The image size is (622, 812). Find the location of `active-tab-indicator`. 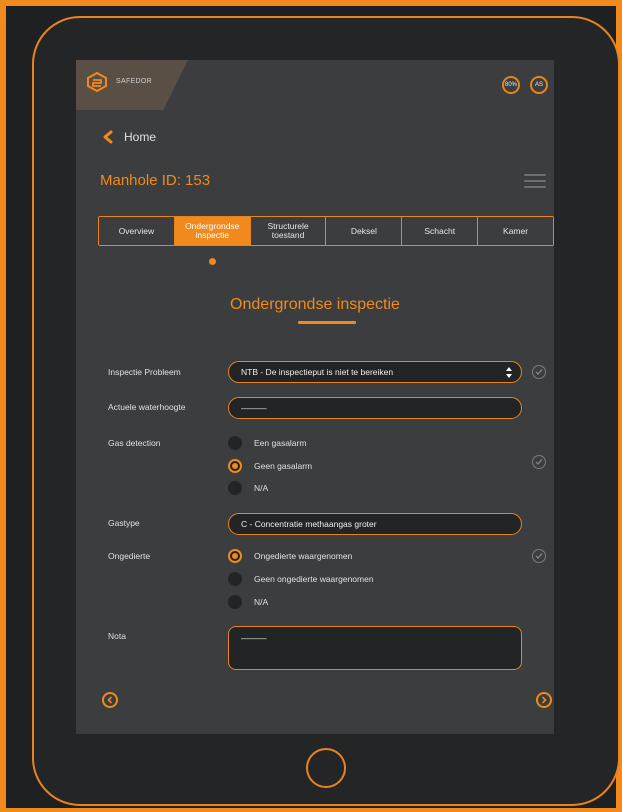

active-tab-indicator is located at coordinates (212, 261).